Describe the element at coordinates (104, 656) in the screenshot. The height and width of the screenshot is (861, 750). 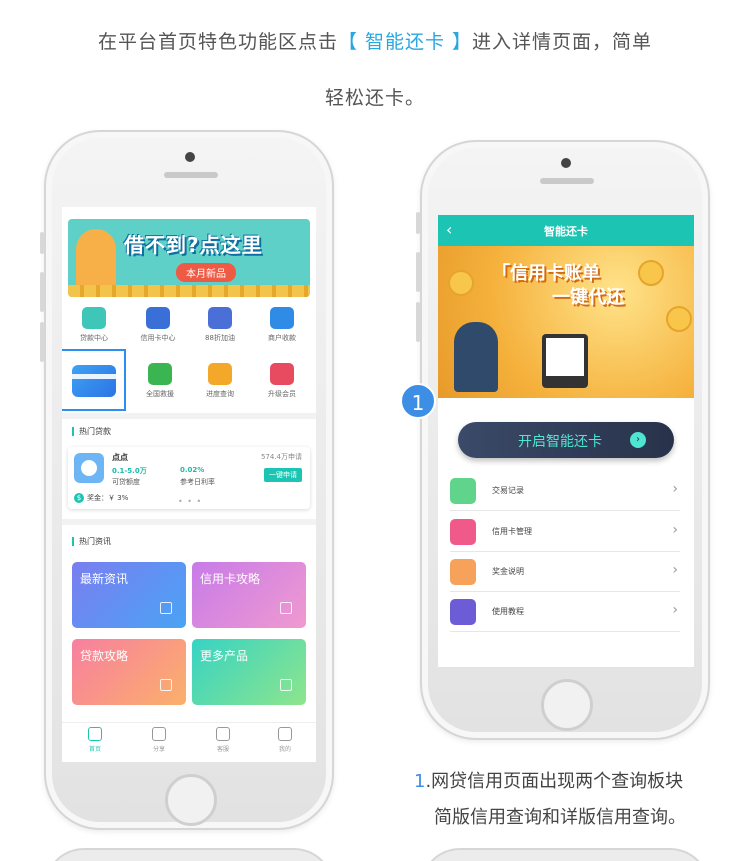
I see `tile-label: 贷款攻略` at that location.